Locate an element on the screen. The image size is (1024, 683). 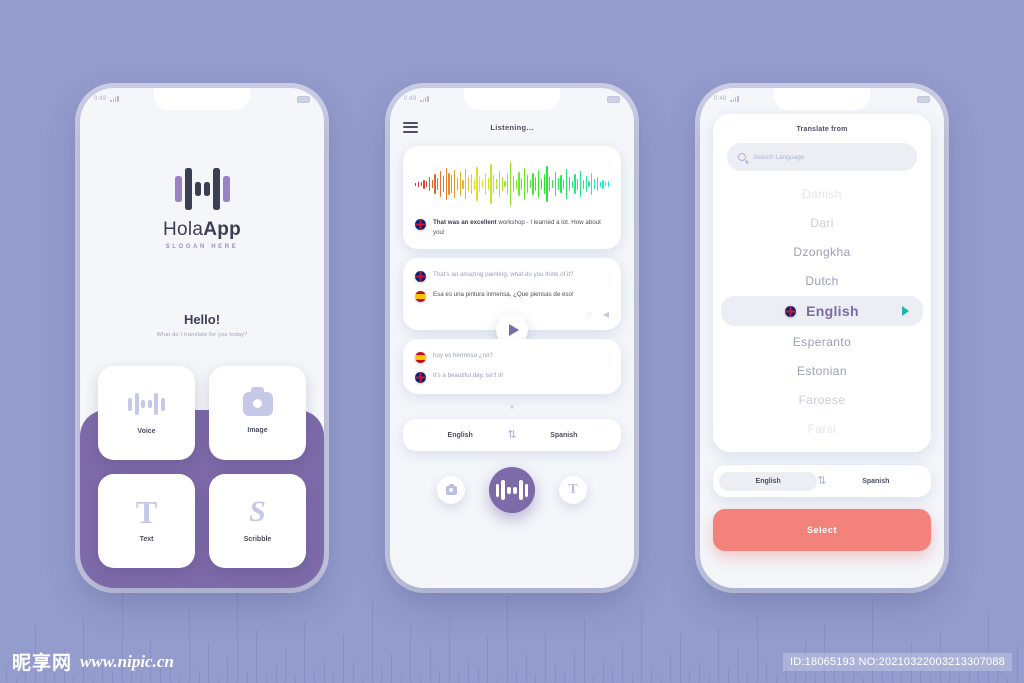
mode-card-text: T Text is located at coordinates (146, 521).